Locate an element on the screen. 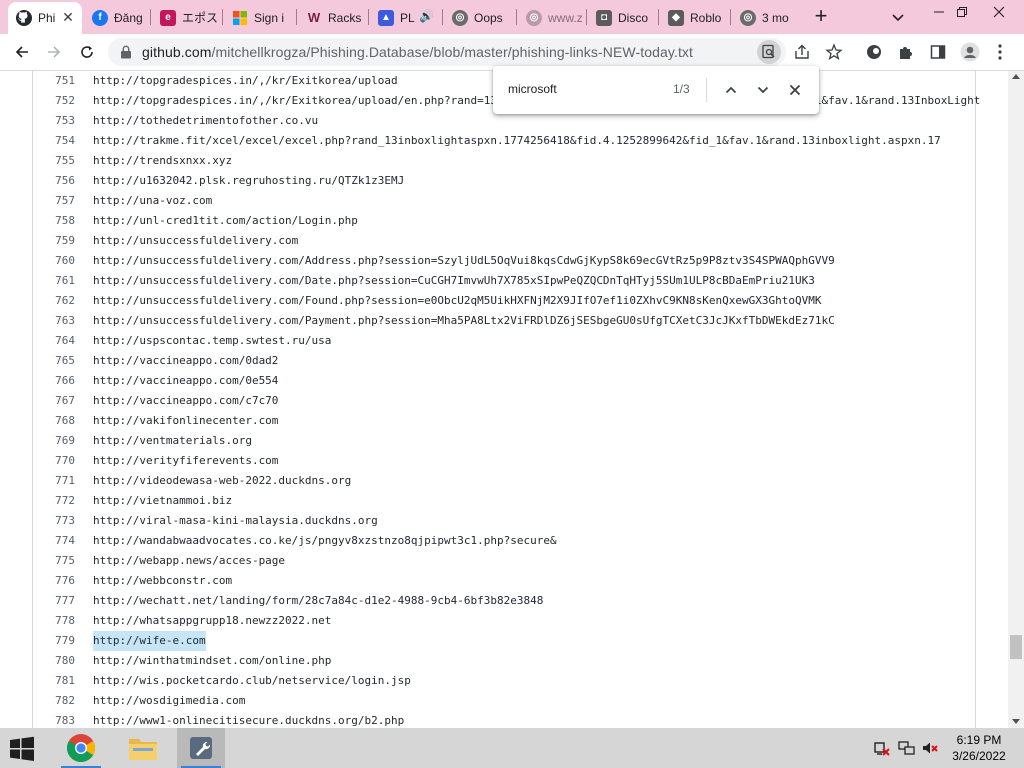 The image size is (1024, 768). line-text: http://una-voz.com is located at coordinates (153, 200).